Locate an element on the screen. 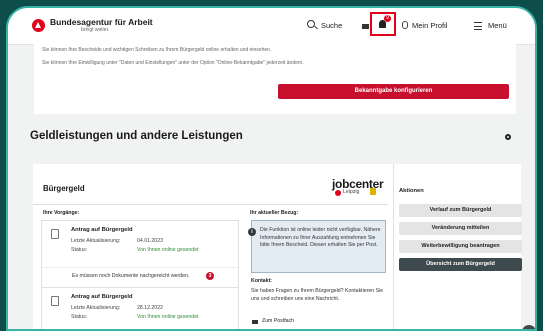 This screenshot has height=331, width=543. notification-badge: 9 is located at coordinates (387, 18).